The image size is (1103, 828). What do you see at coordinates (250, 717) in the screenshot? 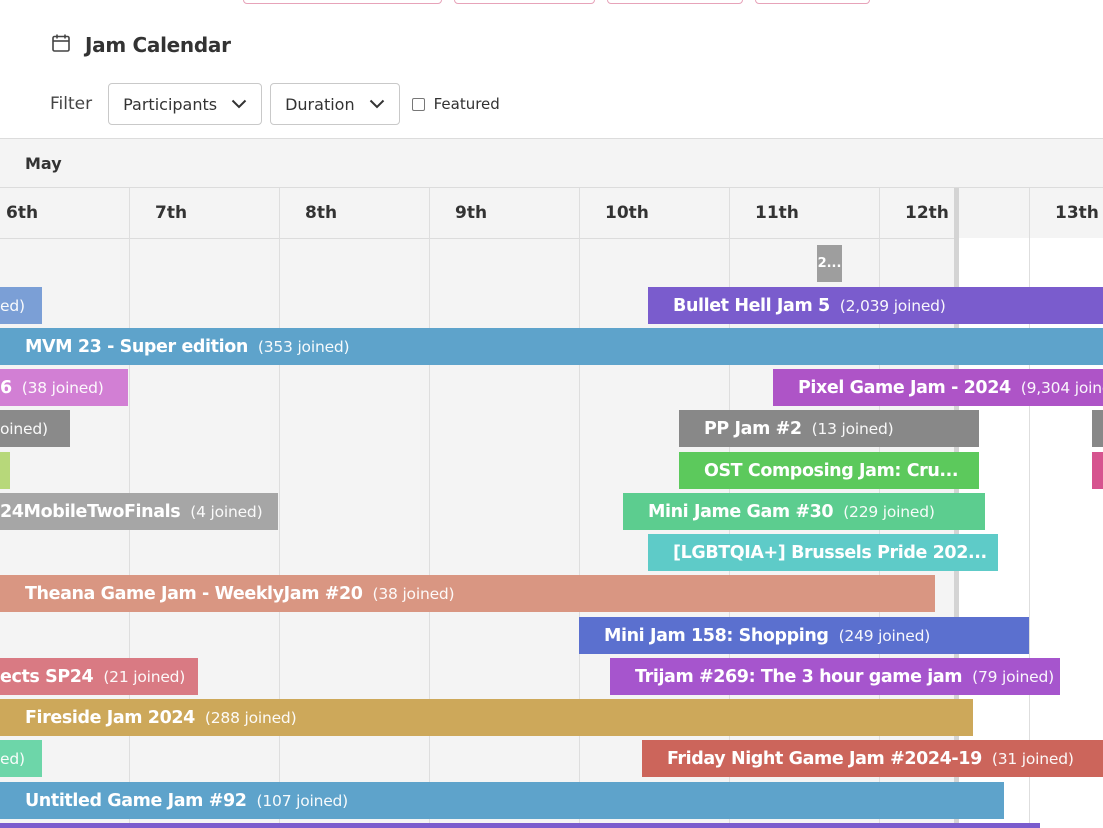
I see `jam-participants: (288 joined)` at bounding box center [250, 717].